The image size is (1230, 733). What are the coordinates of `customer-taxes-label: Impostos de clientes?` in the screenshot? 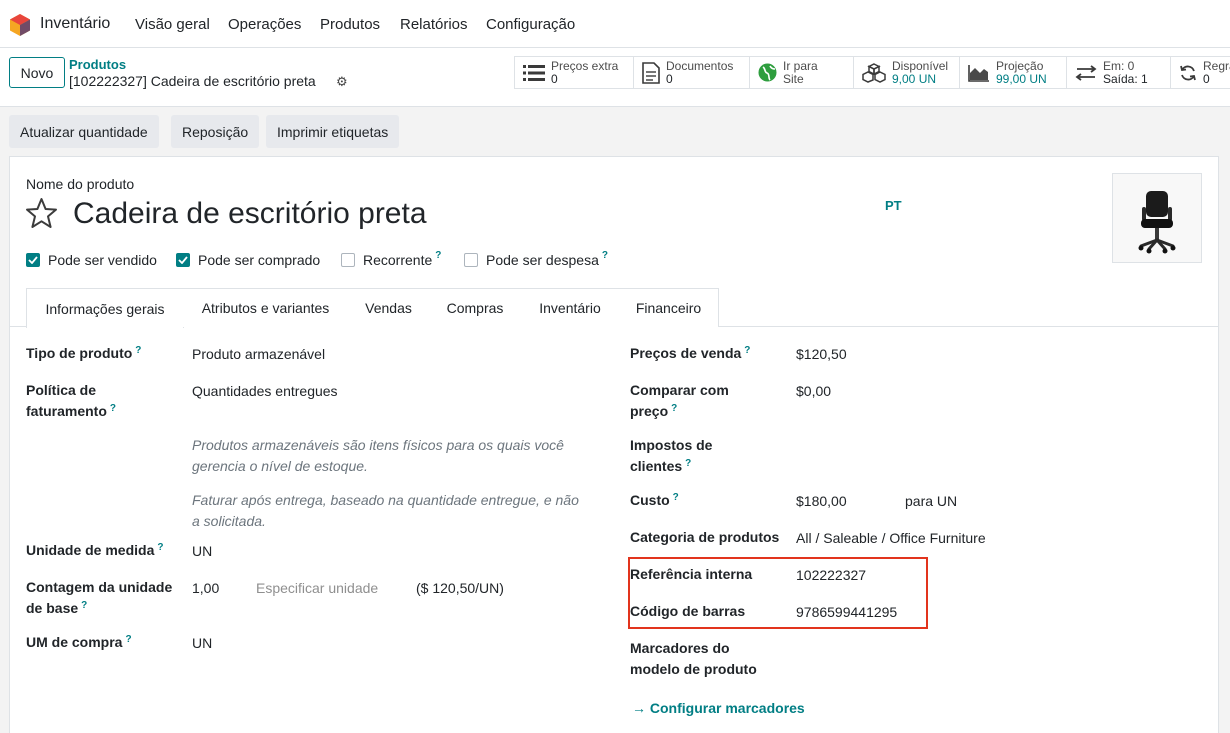 It's located at (671, 455).